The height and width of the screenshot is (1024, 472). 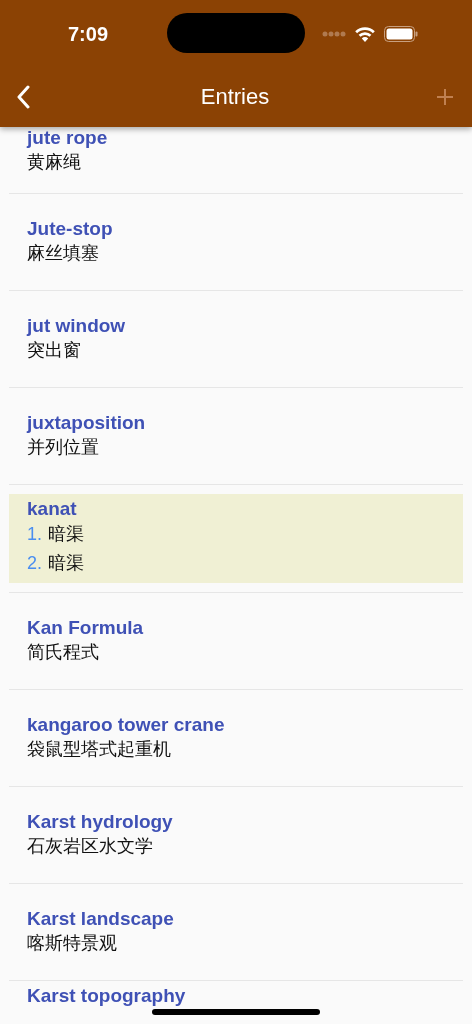 What do you see at coordinates (401, 34) in the screenshot?
I see `battery-icon` at bounding box center [401, 34].